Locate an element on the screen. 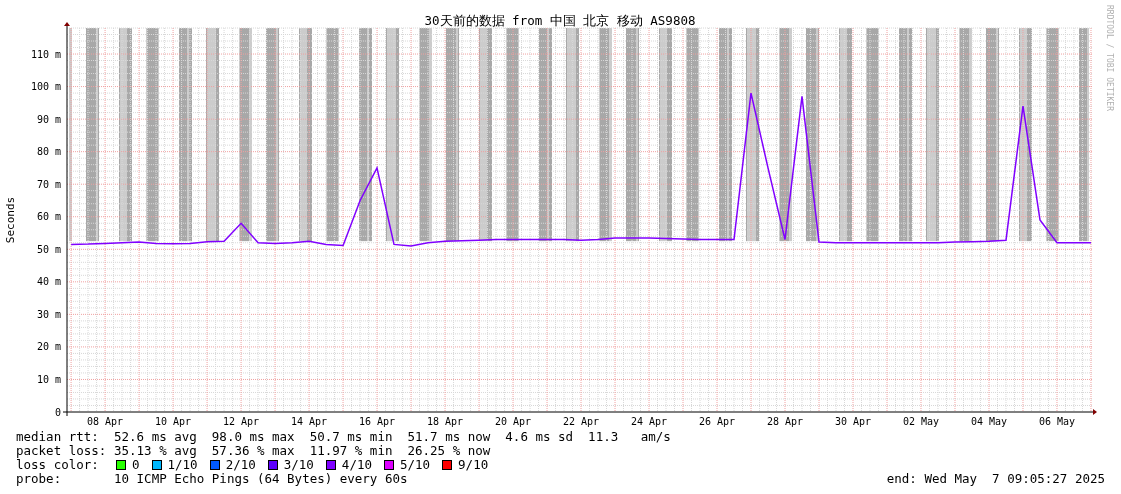 The width and height of the screenshot is (1121, 494). axis-tick-label: 70 m is located at coordinates (48, 184).